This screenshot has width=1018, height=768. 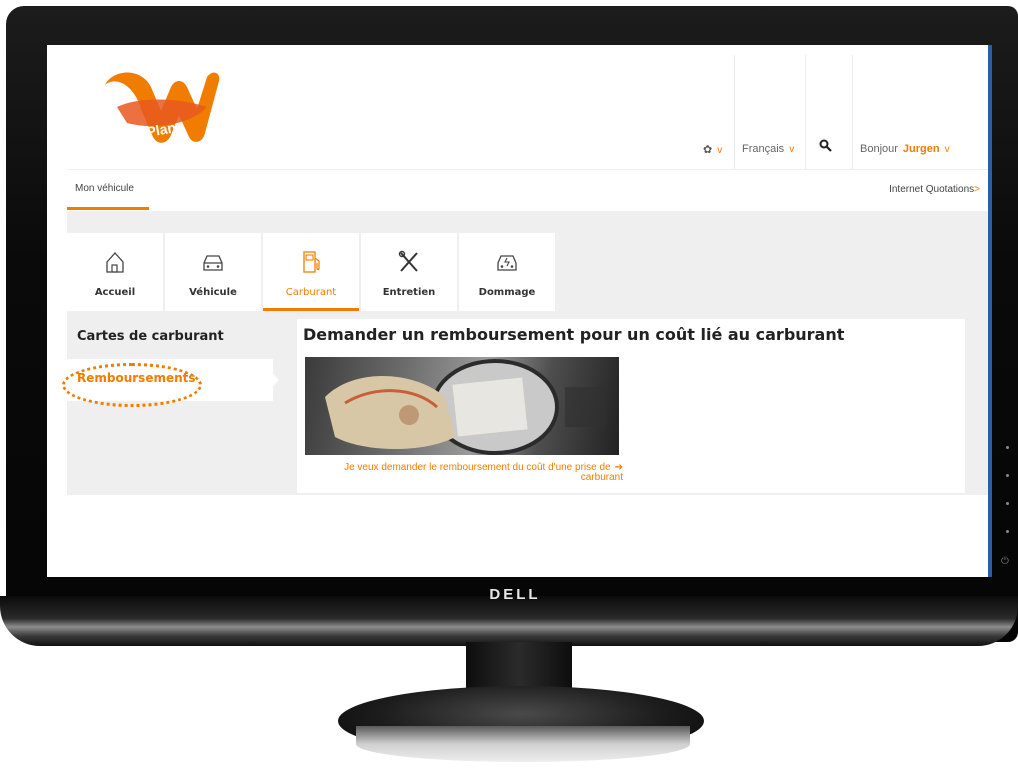 What do you see at coordinates (921, 149) in the screenshot?
I see `user-name: Jurgen` at bounding box center [921, 149].